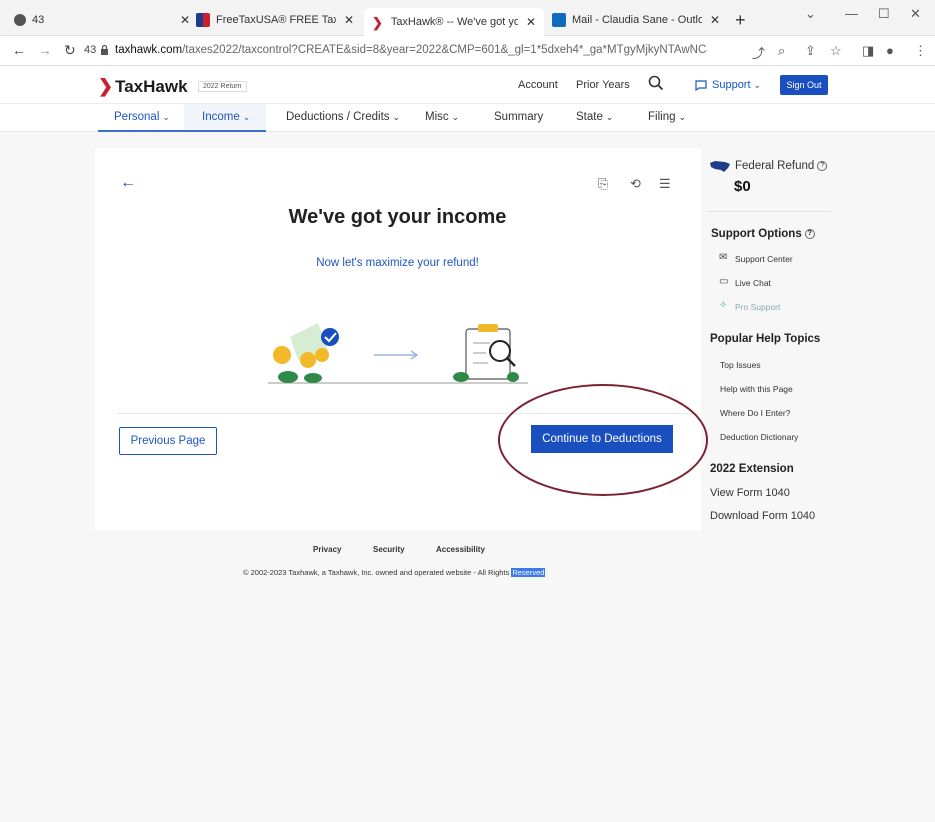  I want to click on chat-bubble-icon, so click(701, 85).